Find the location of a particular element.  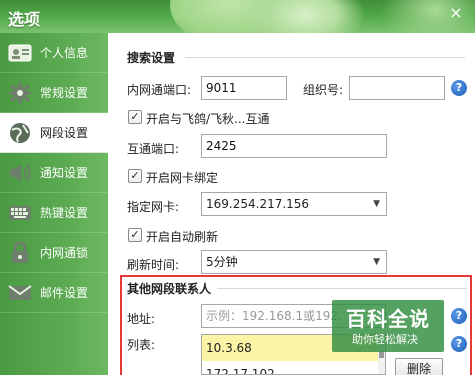

nic-select: 169.254.217.156 ▼ is located at coordinates (294, 204).